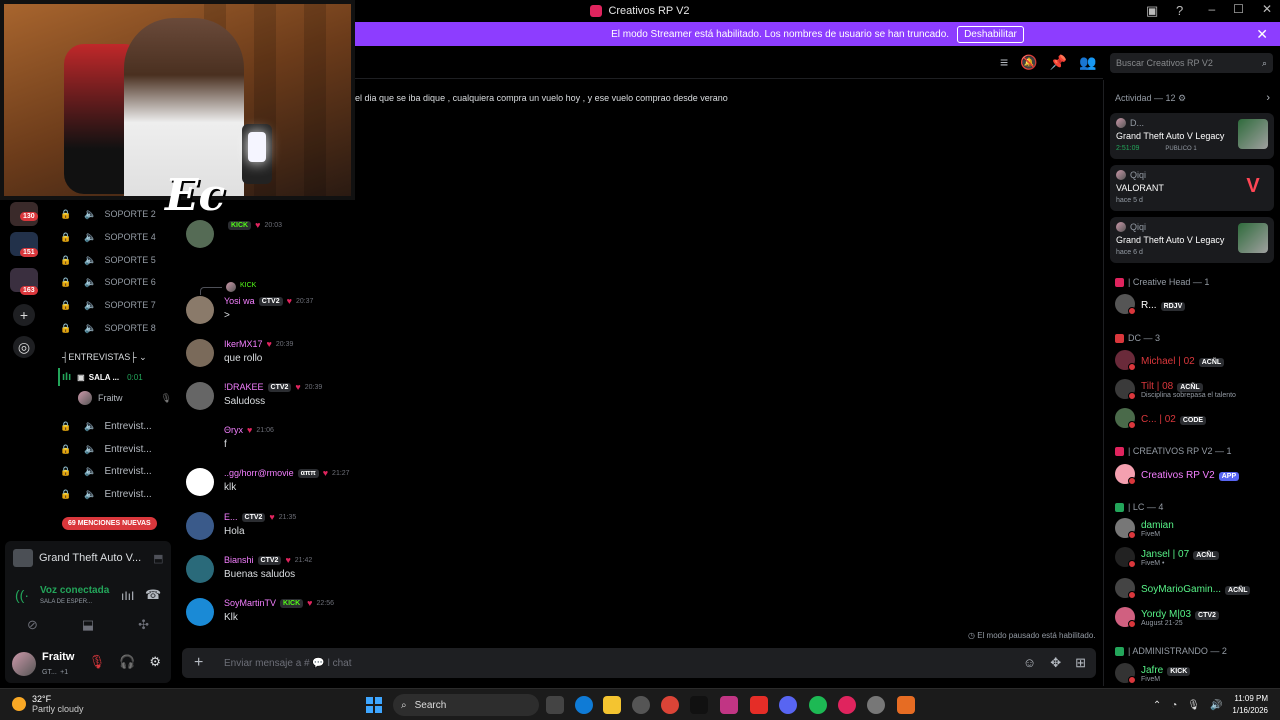 This screenshot has width=1280, height=720. I want to click on gear-icon: ⚙, so click(155, 662).